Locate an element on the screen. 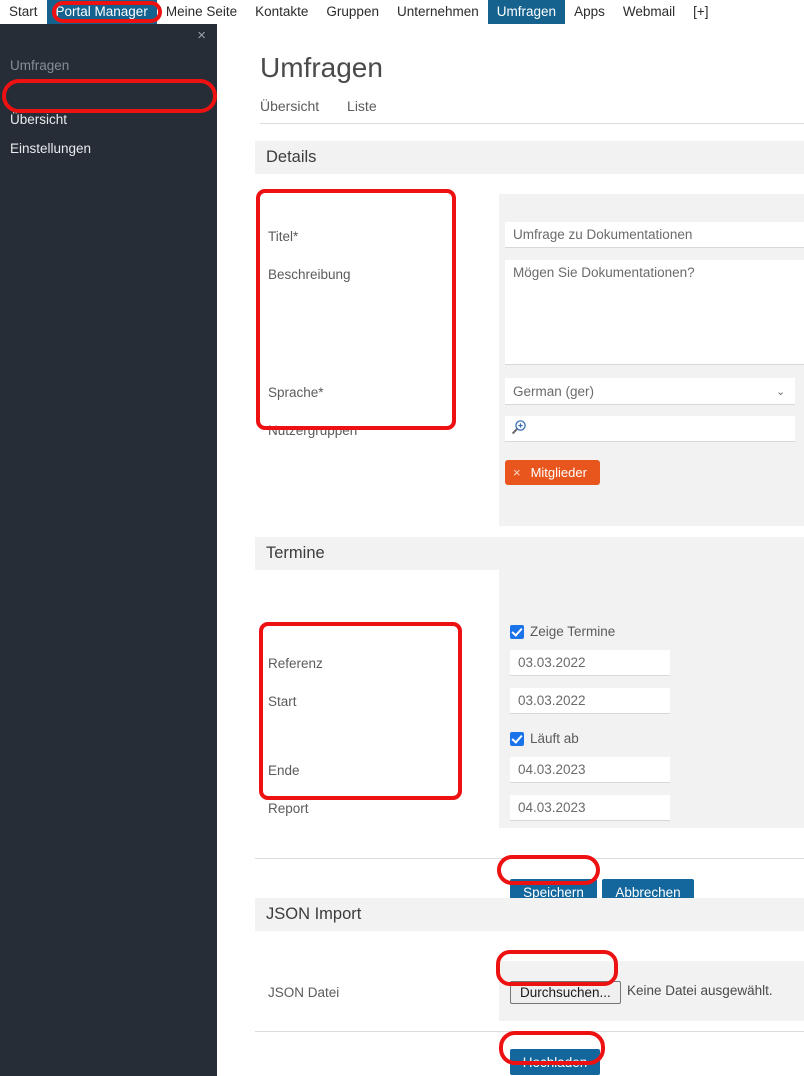 The width and height of the screenshot is (804, 1076). section-header-details: Details is located at coordinates (529, 157).